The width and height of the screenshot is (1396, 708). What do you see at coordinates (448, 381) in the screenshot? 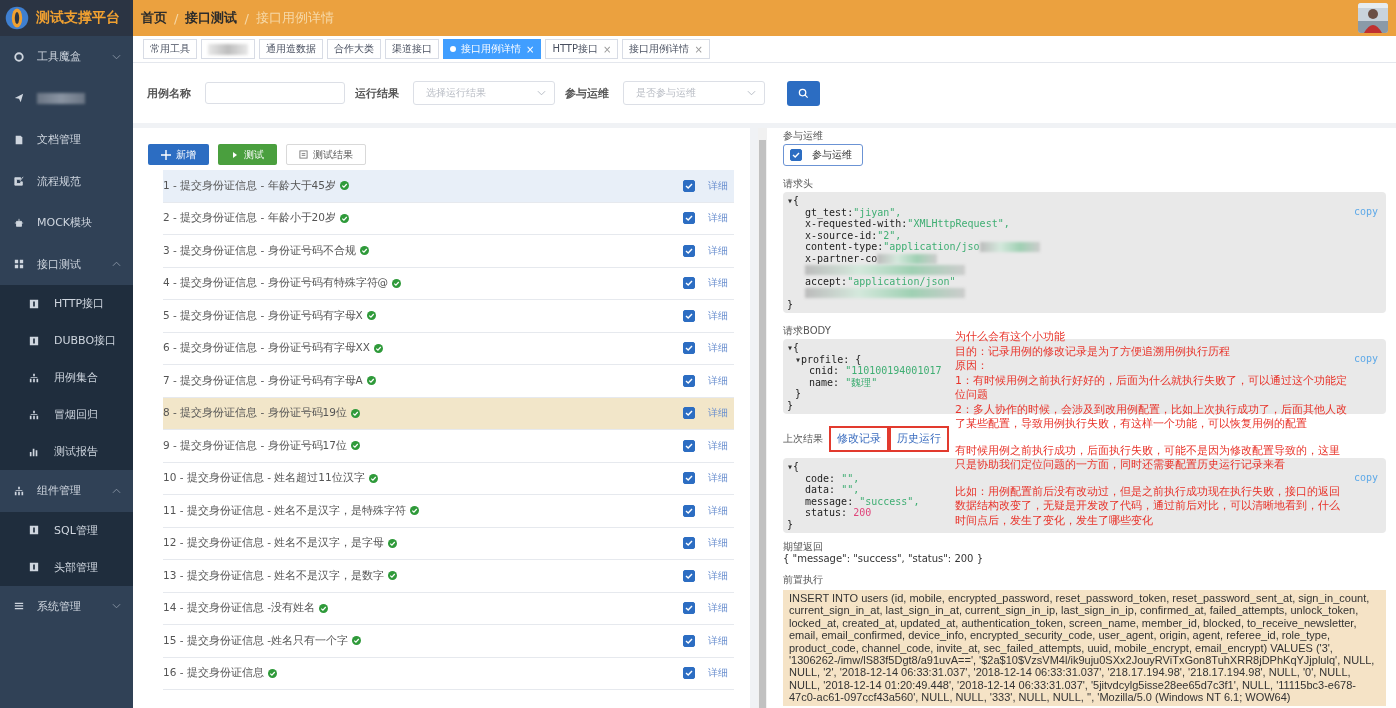
I see `case-row: 7 - 提交身份证信息 - 身份证号码有字母A 详细` at bounding box center [448, 381].